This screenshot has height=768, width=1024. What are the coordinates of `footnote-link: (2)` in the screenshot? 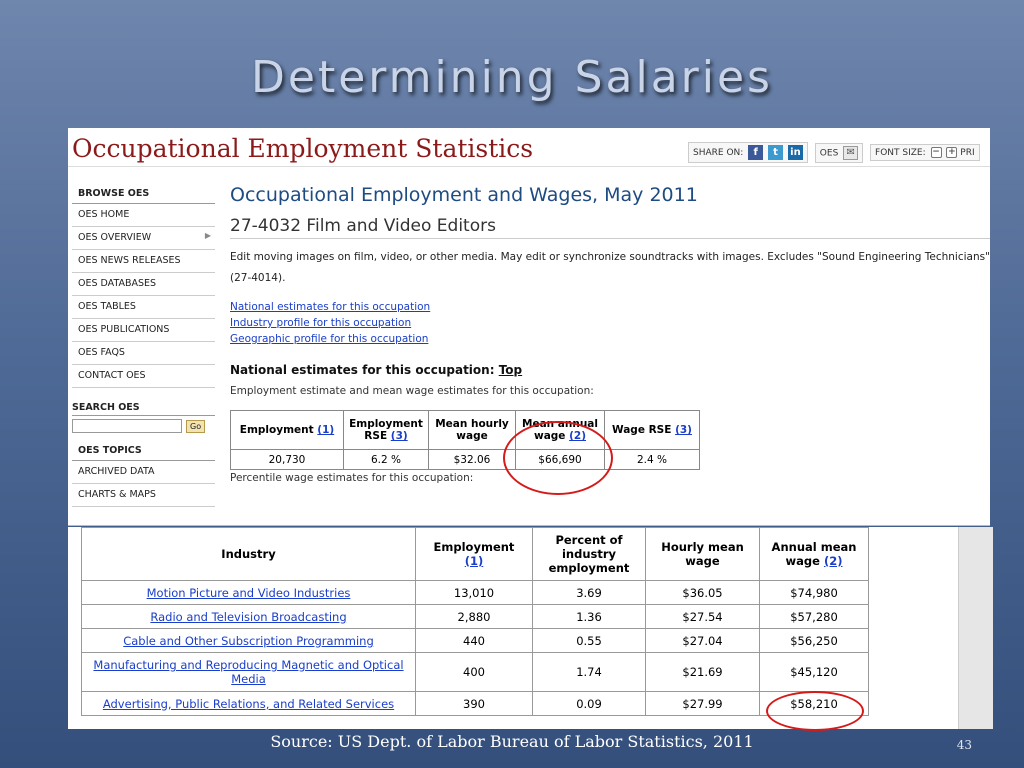 It's located at (833, 561).